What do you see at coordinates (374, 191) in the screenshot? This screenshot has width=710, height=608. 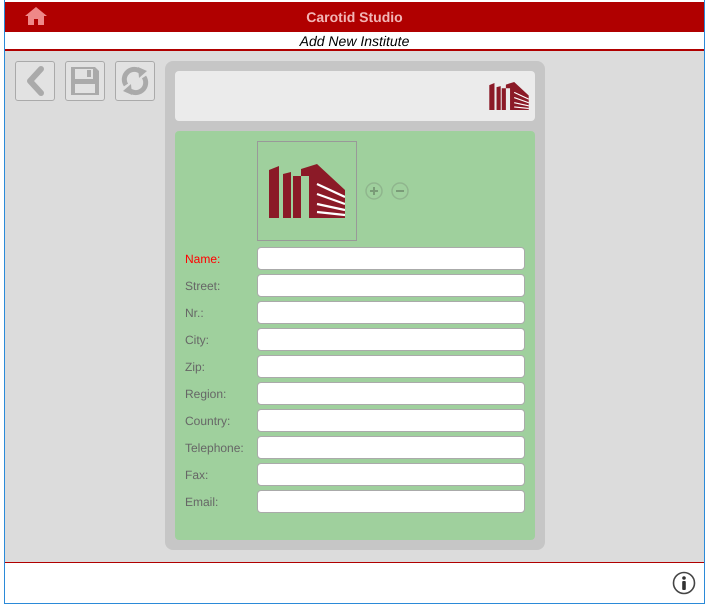 I see `zoom-in-icon` at bounding box center [374, 191].